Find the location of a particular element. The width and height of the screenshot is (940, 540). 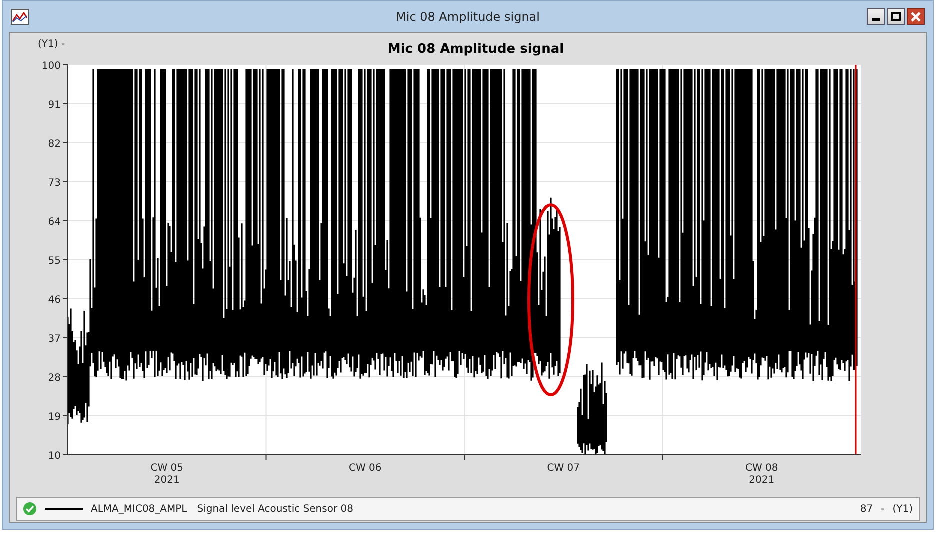

series-axis: (Y1) is located at coordinates (902, 509).